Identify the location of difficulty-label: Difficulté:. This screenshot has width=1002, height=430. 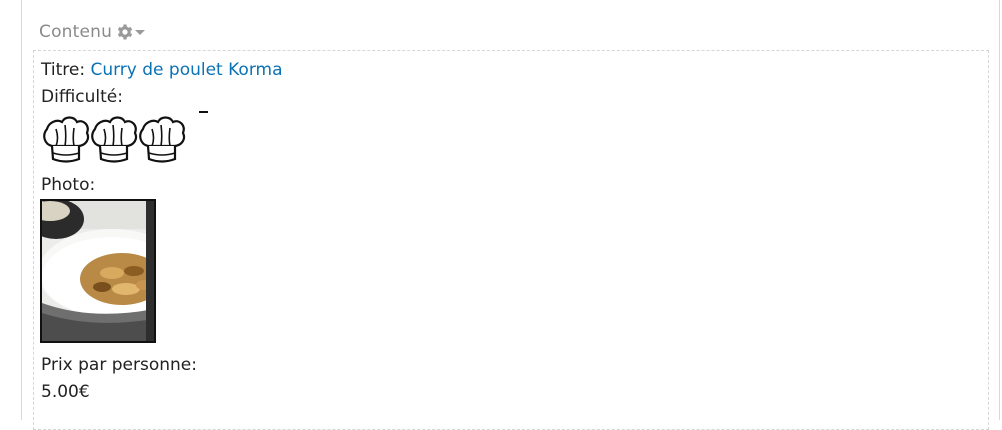
(82, 97).